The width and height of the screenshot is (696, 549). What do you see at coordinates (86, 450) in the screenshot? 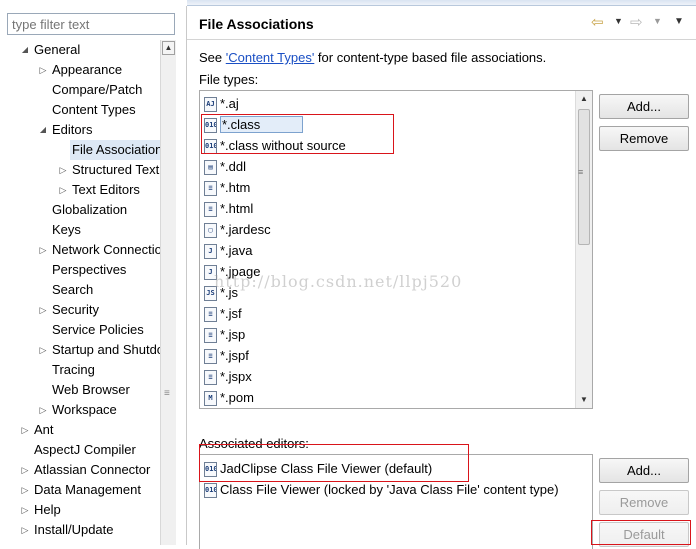
I see `tree-item: AspectJ Compiler` at bounding box center [86, 450].